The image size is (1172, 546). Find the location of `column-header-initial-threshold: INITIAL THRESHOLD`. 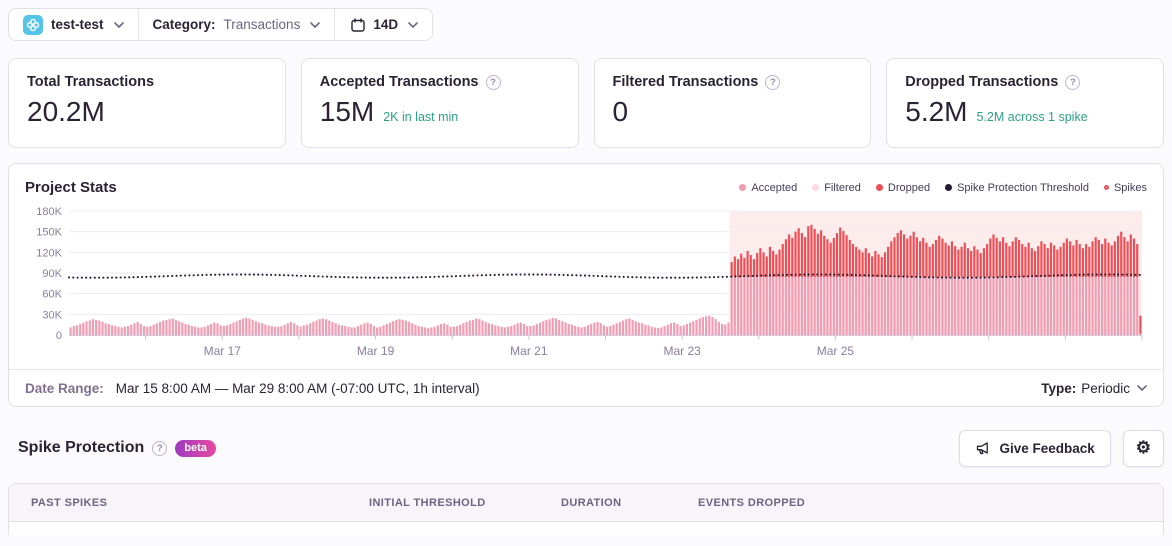

column-header-initial-threshold: INITIAL THRESHOLD is located at coordinates (427, 502).